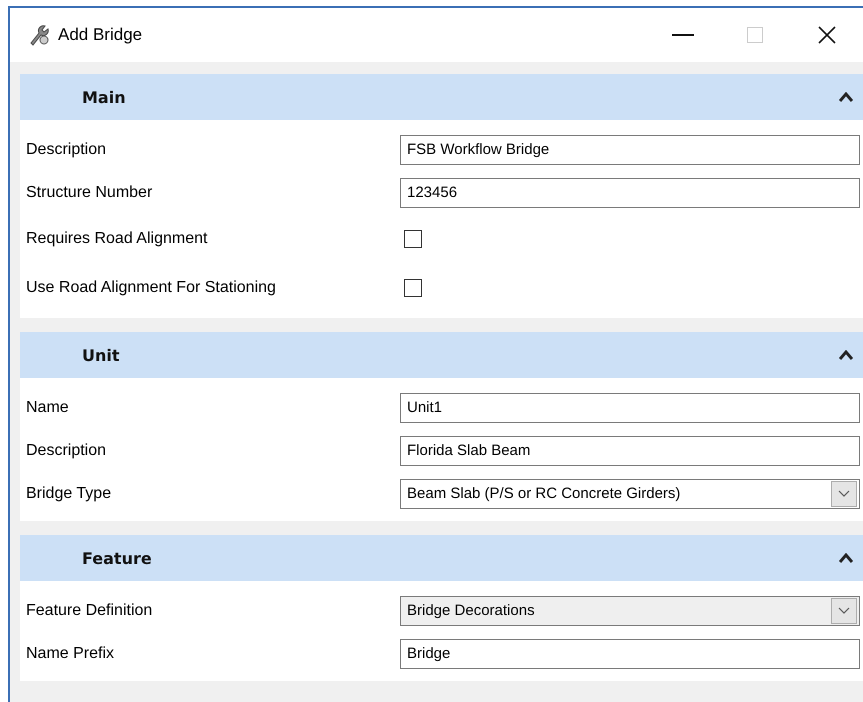 The width and height of the screenshot is (863, 702). What do you see at coordinates (630, 653) in the screenshot?
I see `text-field: Bridge` at bounding box center [630, 653].